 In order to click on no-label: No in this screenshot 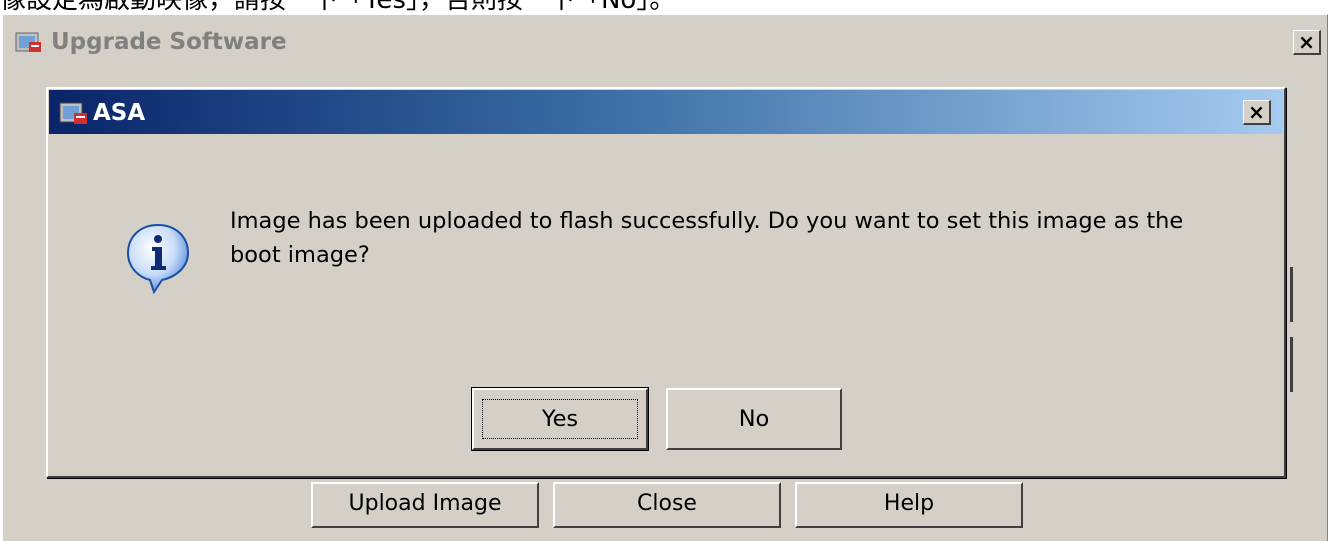, I will do `click(754, 419)`.